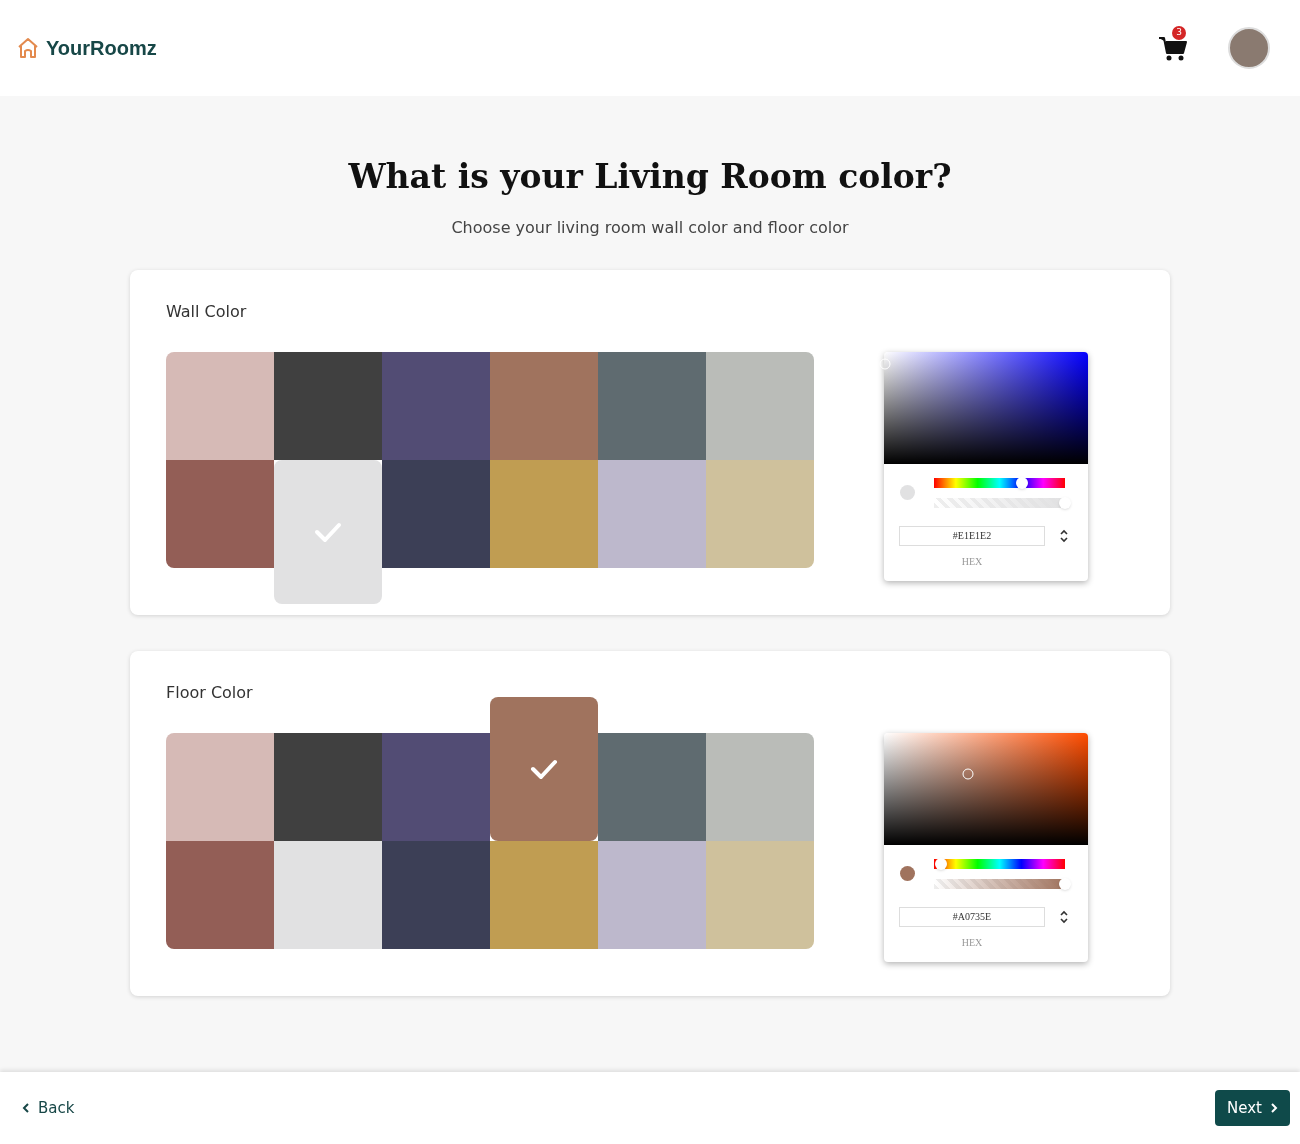 The image size is (1300, 1144). What do you see at coordinates (1173, 48) in the screenshot?
I see `cart-icon` at bounding box center [1173, 48].